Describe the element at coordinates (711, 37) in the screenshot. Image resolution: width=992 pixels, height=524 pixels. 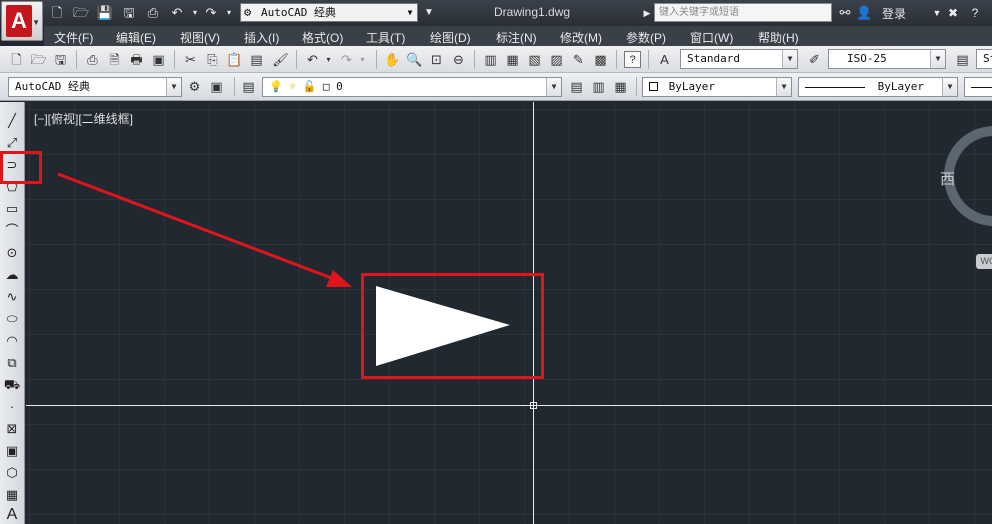
I see `menu-window: 窗口(W)` at that location.